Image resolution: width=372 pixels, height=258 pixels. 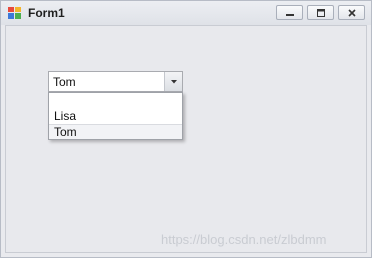 What do you see at coordinates (14, 13) in the screenshot?
I see `form-app-icon` at bounding box center [14, 13].